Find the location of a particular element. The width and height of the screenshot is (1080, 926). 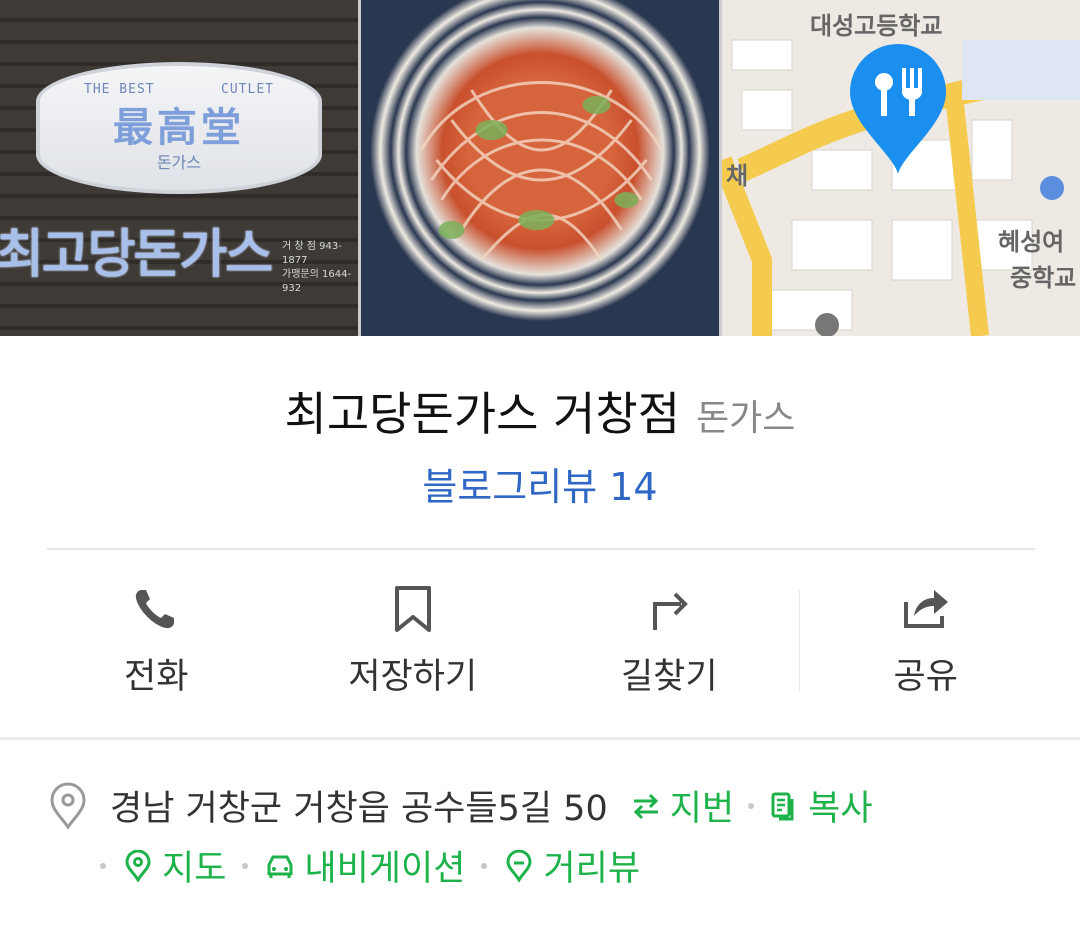

address-text: 경남 거창군 거창읍 공수들5길 50 is located at coordinates (359, 809).